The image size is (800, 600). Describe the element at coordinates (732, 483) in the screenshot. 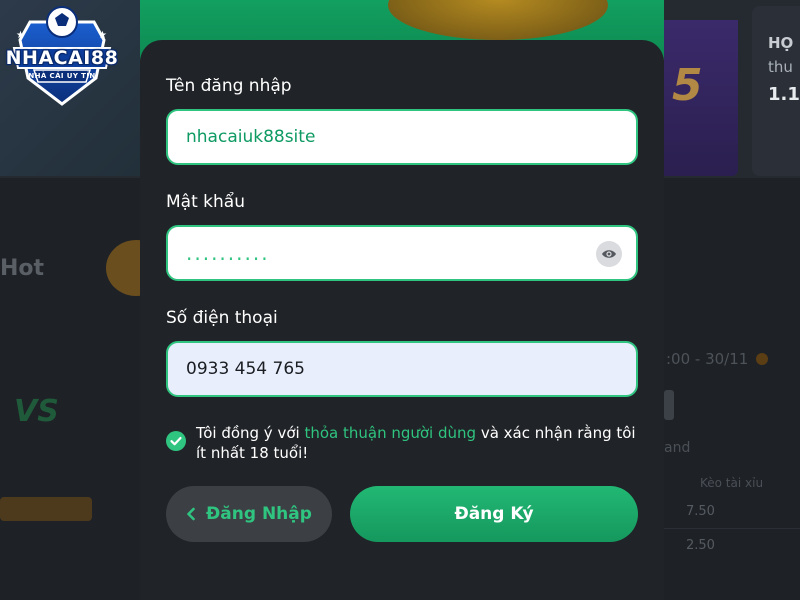

I see `odds-header: Kèo tài xỉu` at that location.